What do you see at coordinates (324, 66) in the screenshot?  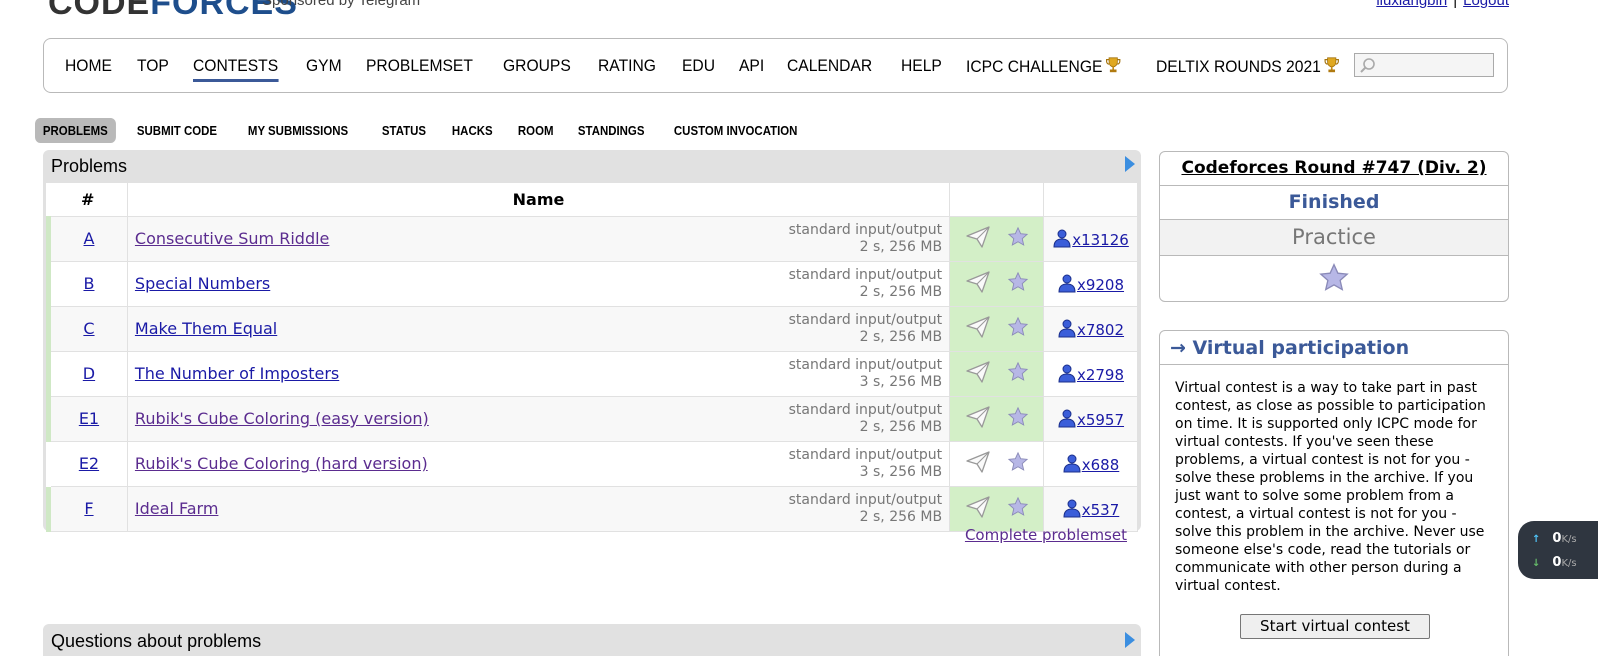 I see `main-menu-item-gym: GYM` at bounding box center [324, 66].